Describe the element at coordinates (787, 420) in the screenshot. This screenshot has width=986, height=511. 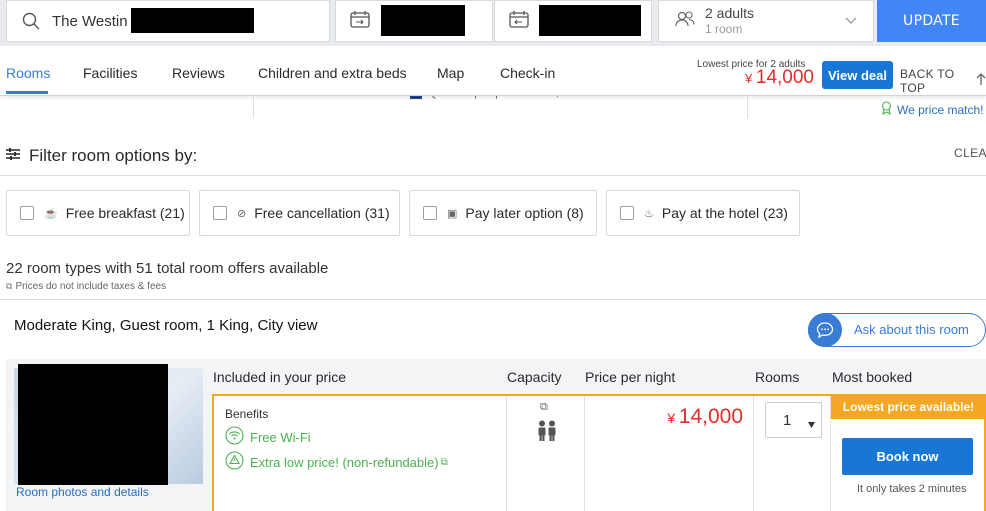
I see `rooms-select-value: 1` at that location.